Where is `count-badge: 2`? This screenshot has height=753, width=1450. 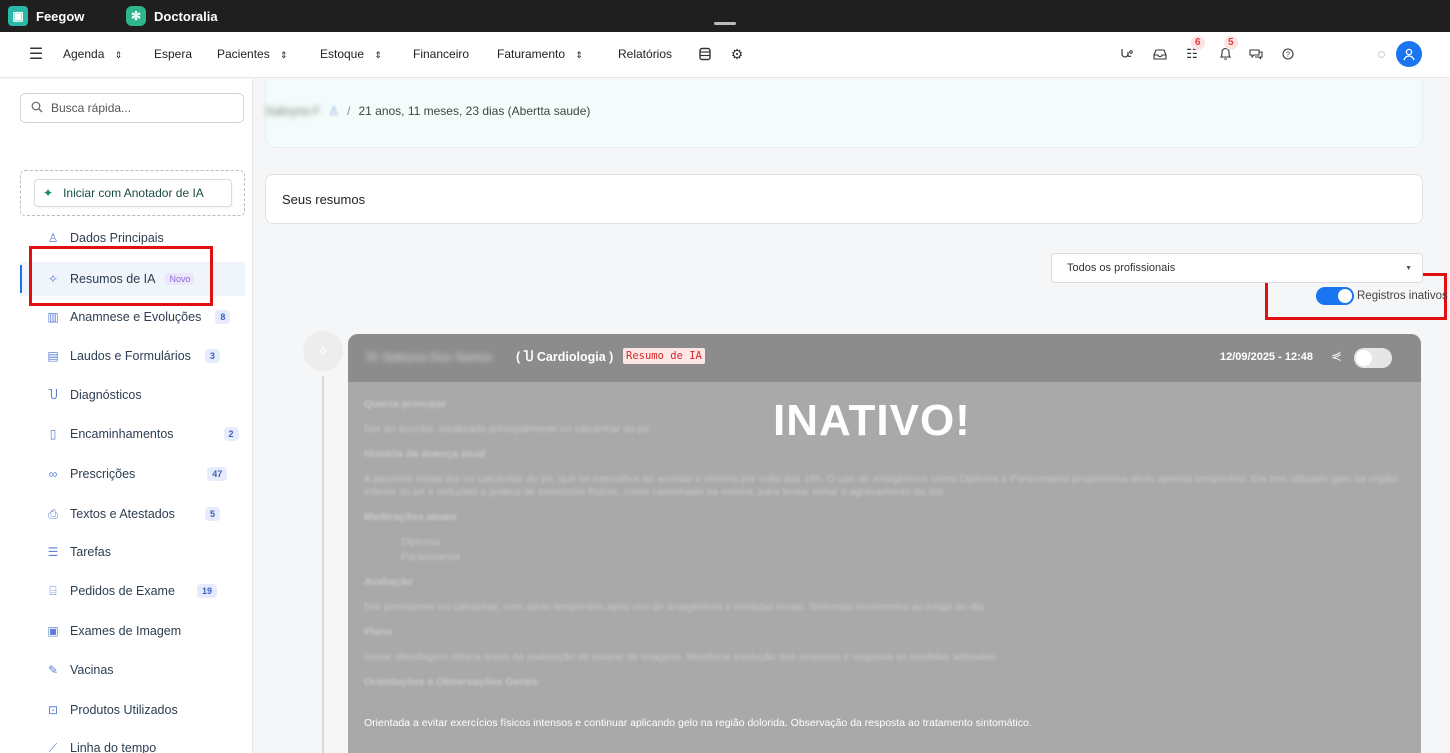 count-badge: 2 is located at coordinates (231, 434).